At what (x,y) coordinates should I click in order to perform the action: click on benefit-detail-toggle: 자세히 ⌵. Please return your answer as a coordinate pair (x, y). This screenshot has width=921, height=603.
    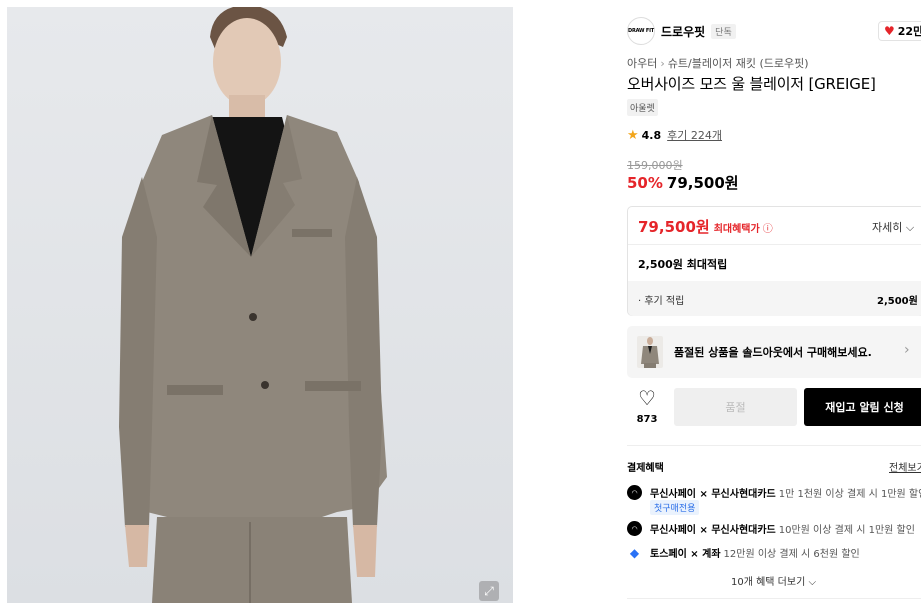
    Looking at the image, I should click on (893, 227).